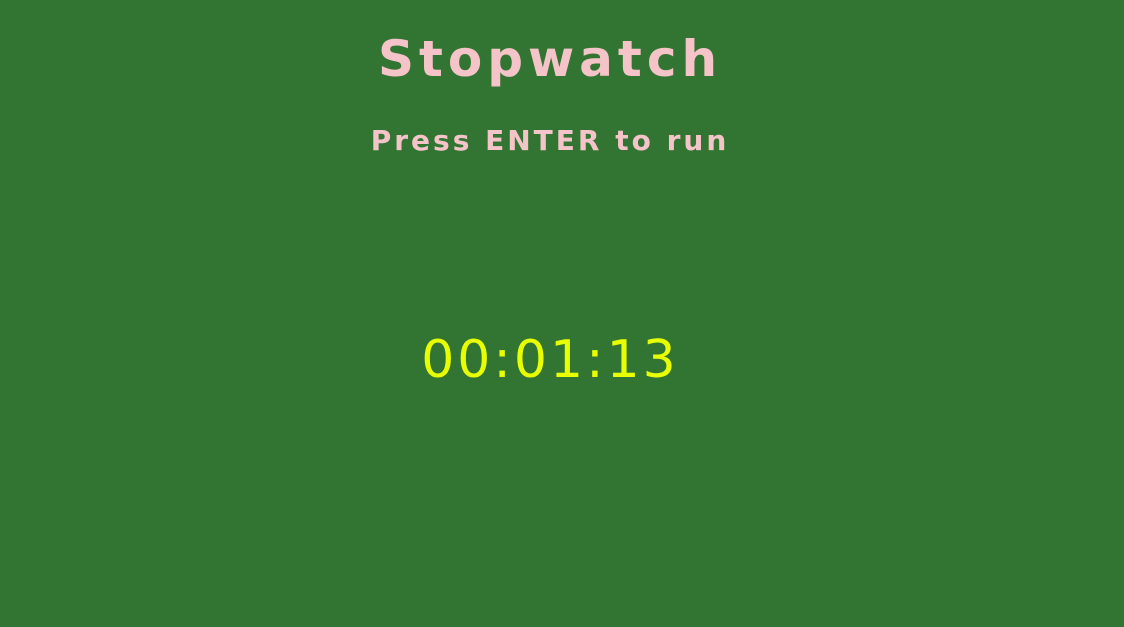 This screenshot has width=1124, height=627. What do you see at coordinates (550, 360) in the screenshot?
I see `stopwatch-time-display: 00:01:13` at bounding box center [550, 360].